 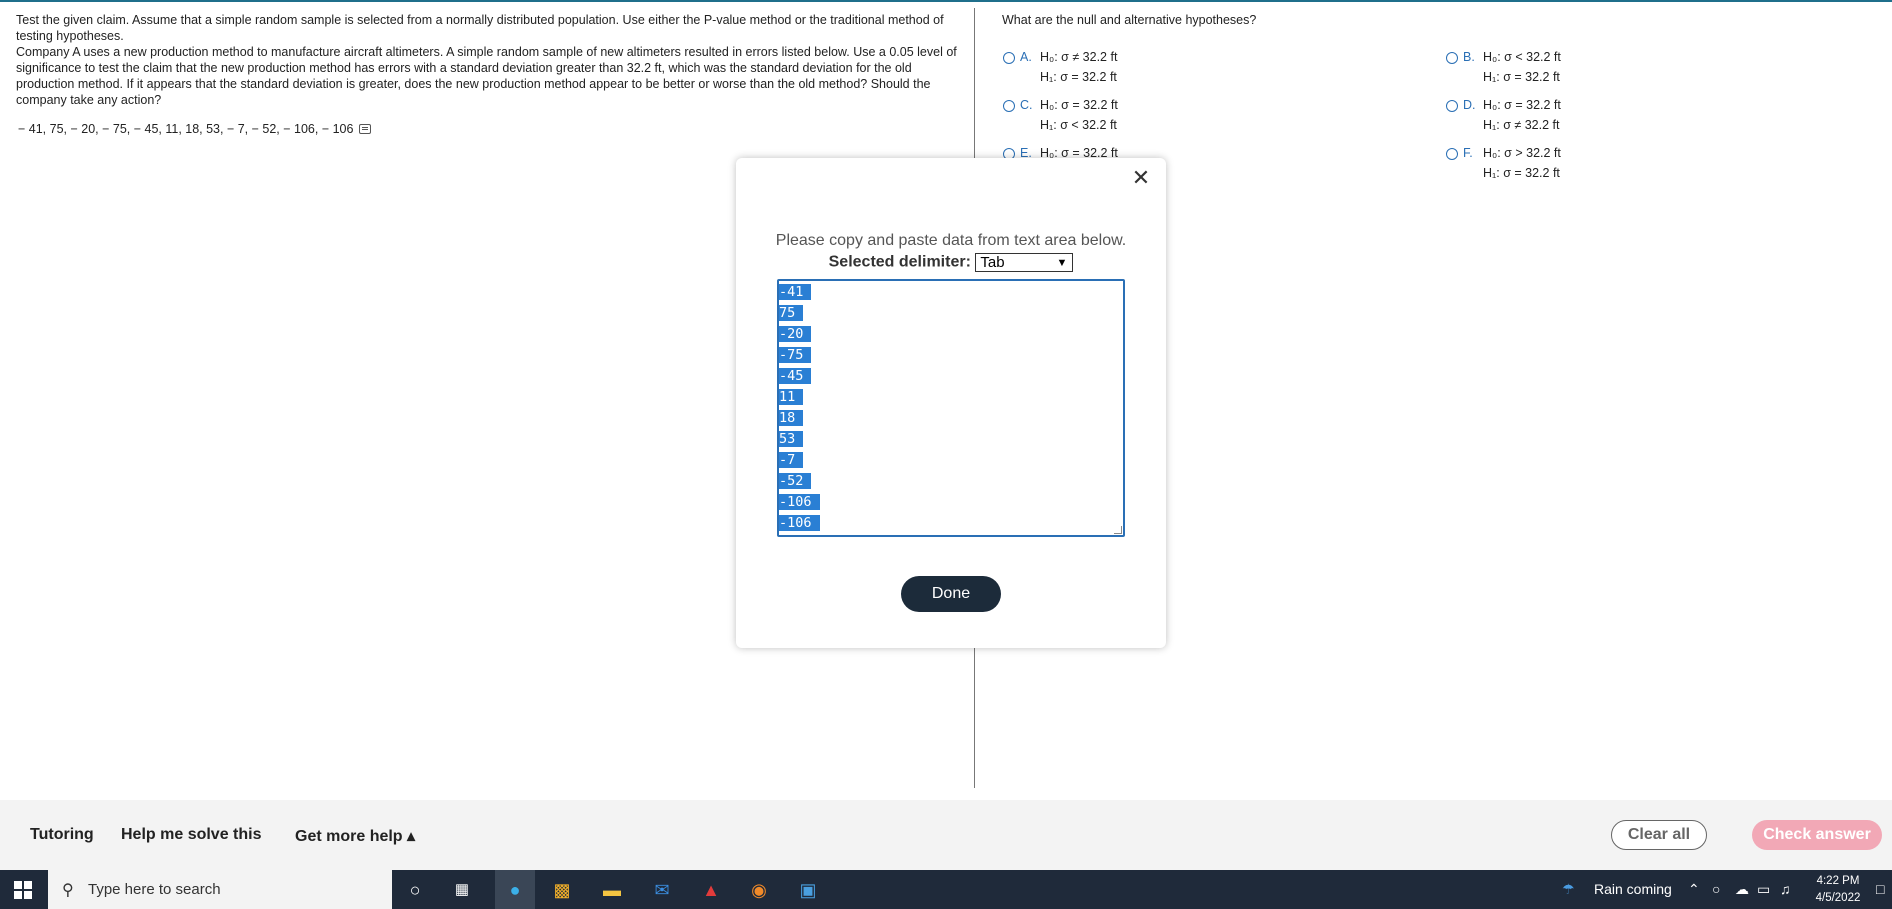 What do you see at coordinates (1763, 889) in the screenshot?
I see `network-icon: ▭` at bounding box center [1763, 889].